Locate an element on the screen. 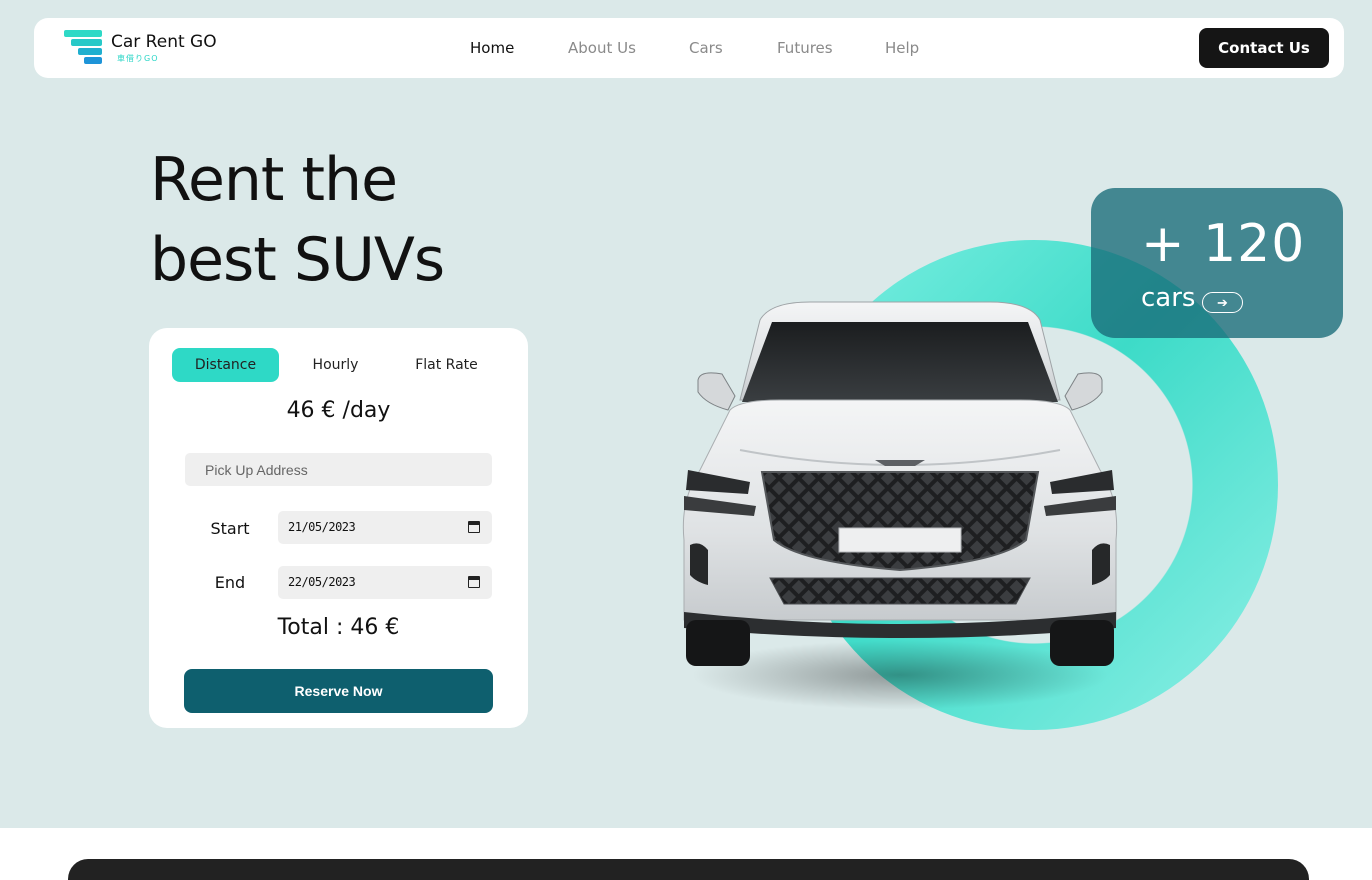  arrow-right-icon: ➔ is located at coordinates (1222, 302).